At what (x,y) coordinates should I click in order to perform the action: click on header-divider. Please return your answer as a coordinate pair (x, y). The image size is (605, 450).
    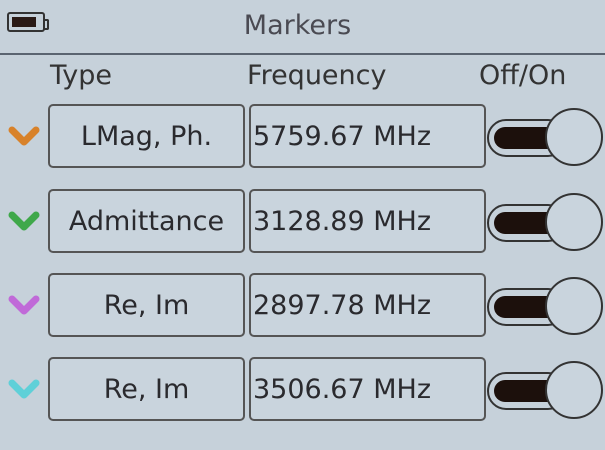
    Looking at the image, I should click on (302, 54).